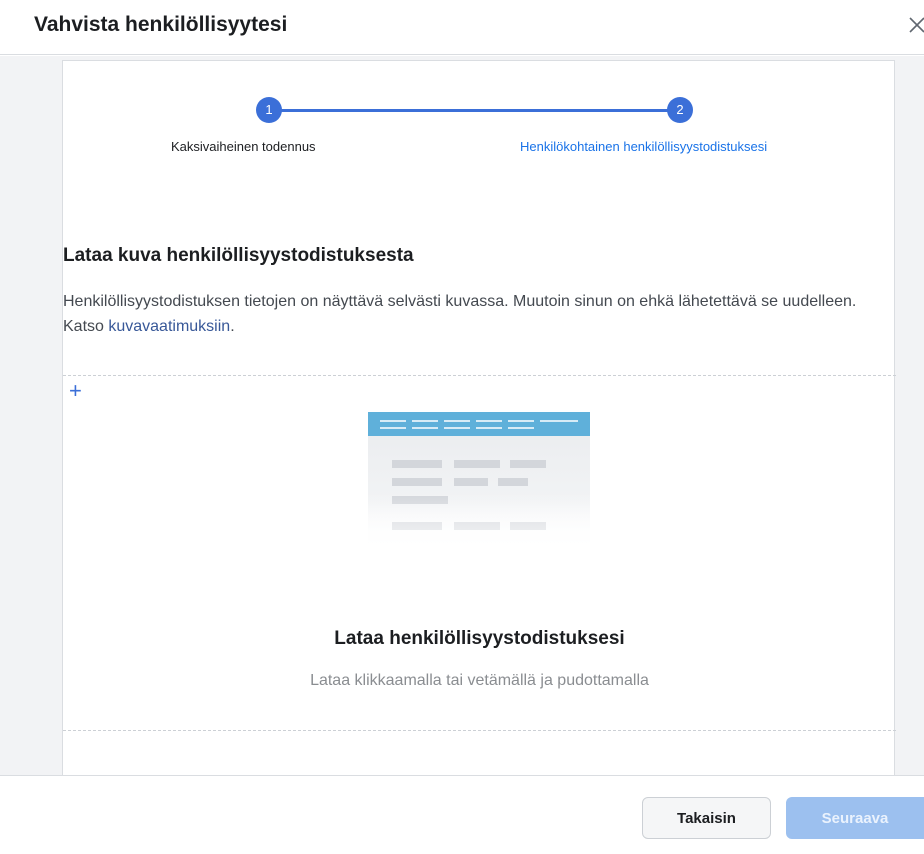  What do you see at coordinates (462, 814) in the screenshot?
I see `dialog-footer: Takaisin Seuraava` at bounding box center [462, 814].